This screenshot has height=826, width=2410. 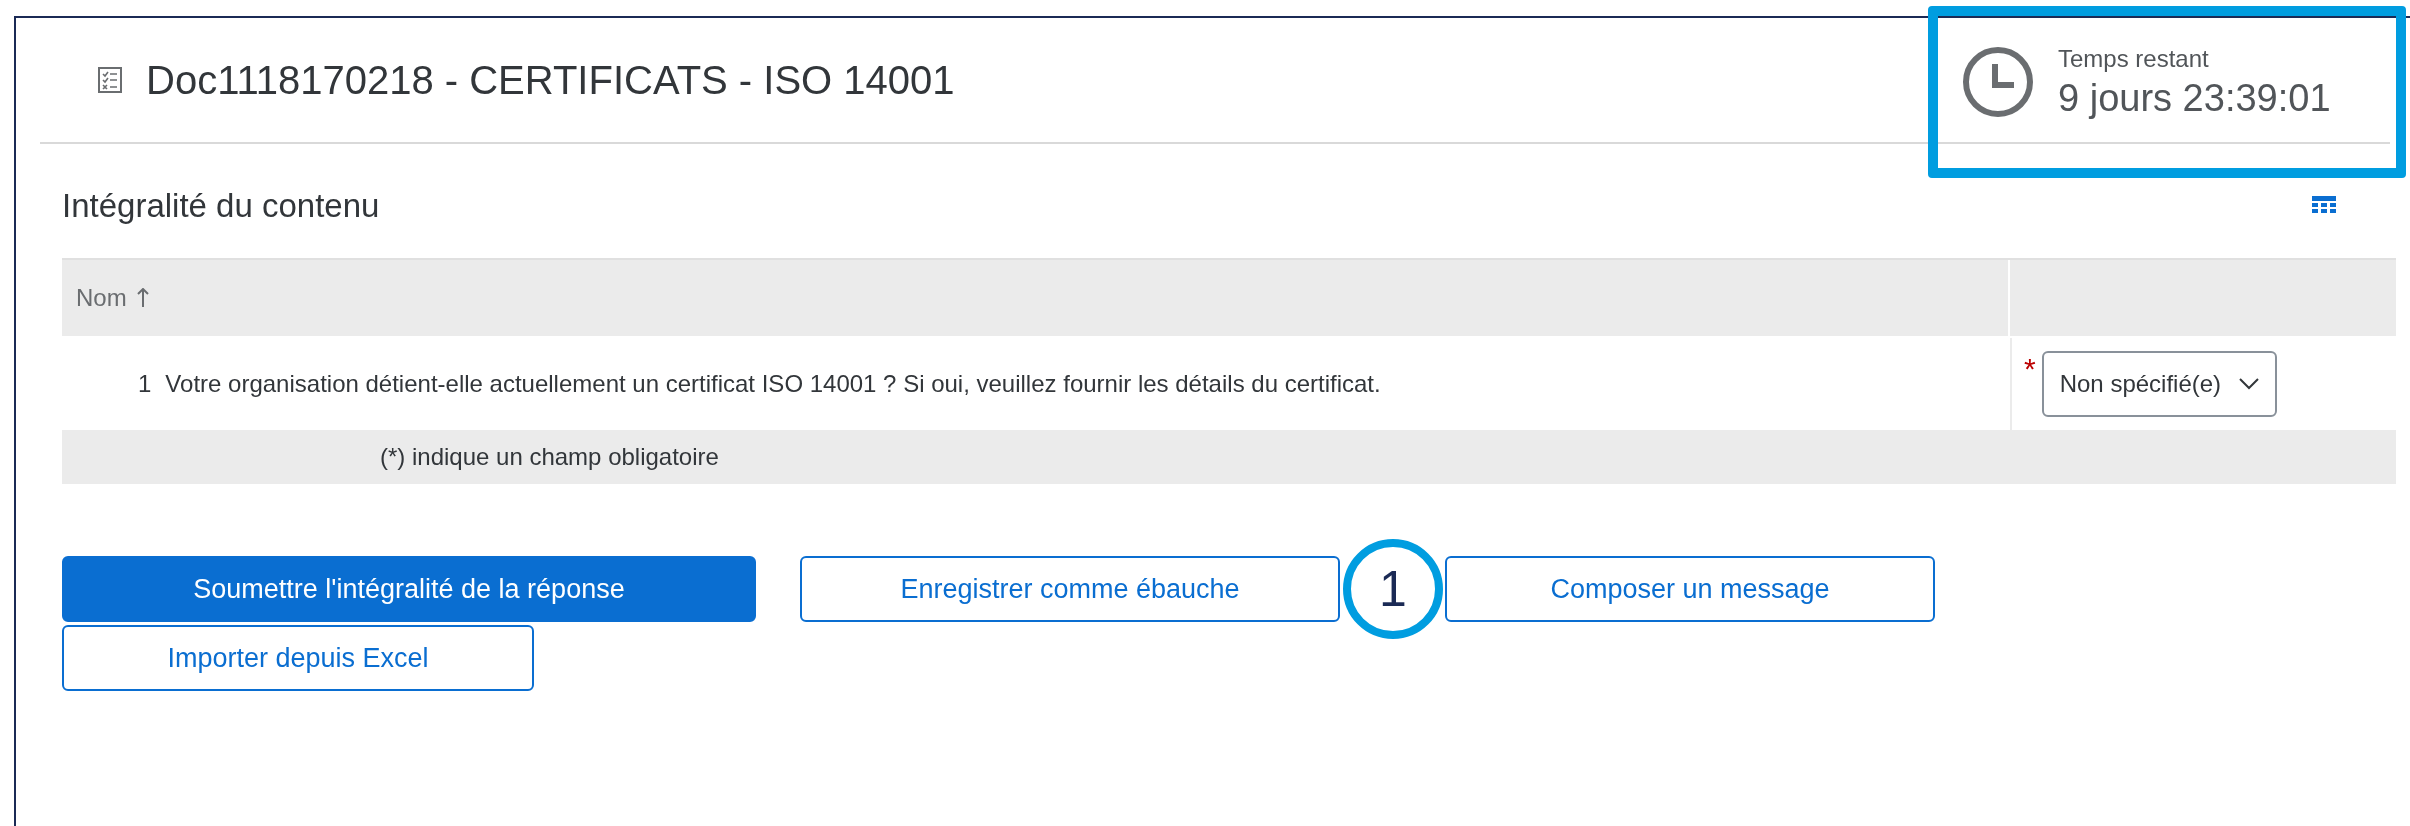 What do you see at coordinates (409, 589) in the screenshot?
I see `action-button: Soumettre l'intégralité de la réponse` at bounding box center [409, 589].